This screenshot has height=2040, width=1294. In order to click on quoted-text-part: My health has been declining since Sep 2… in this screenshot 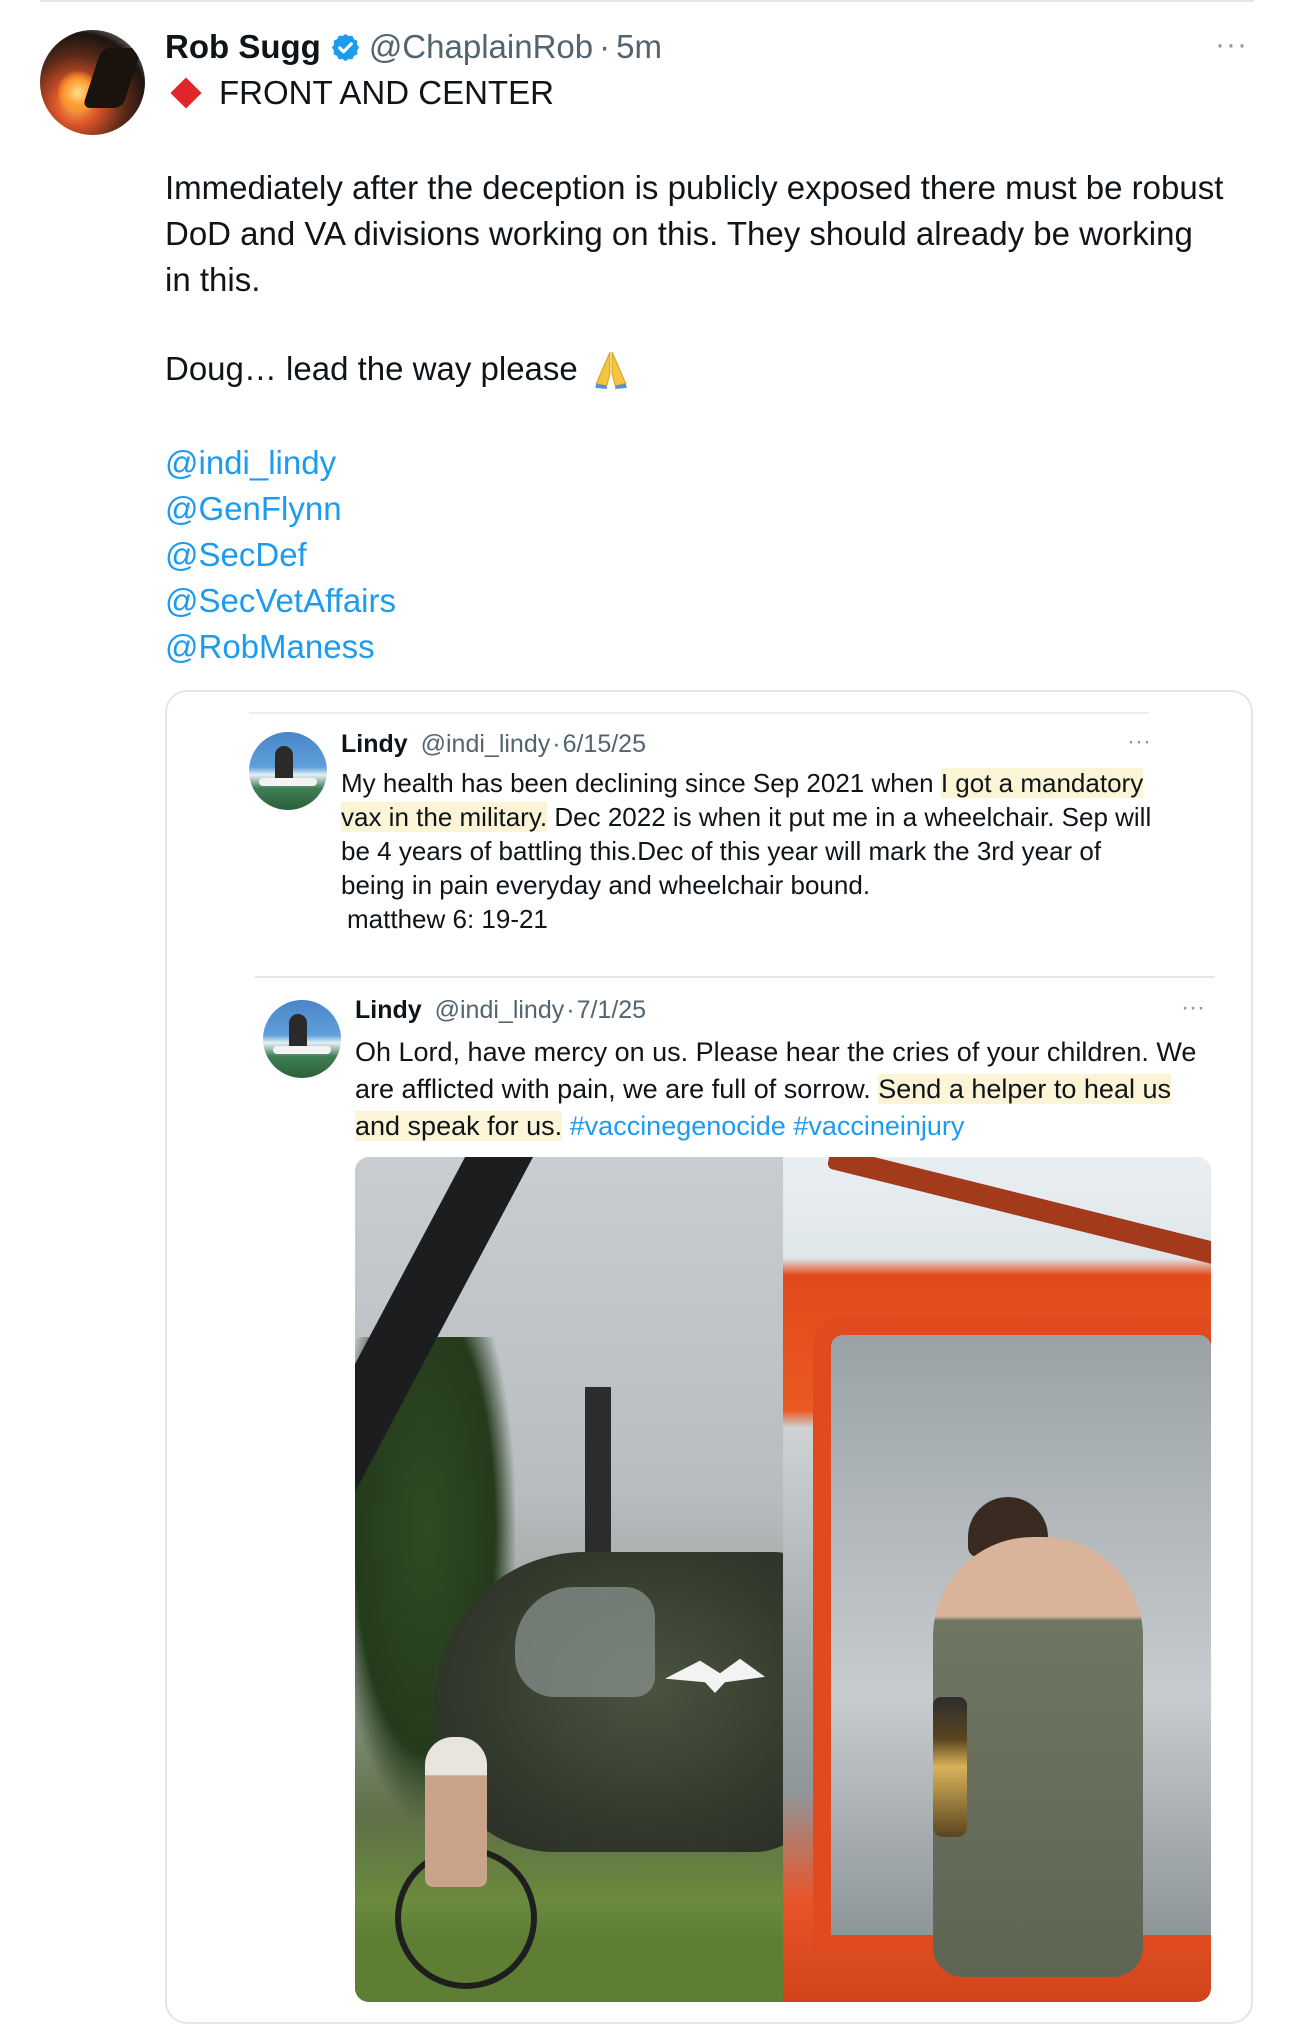, I will do `click(641, 783)`.